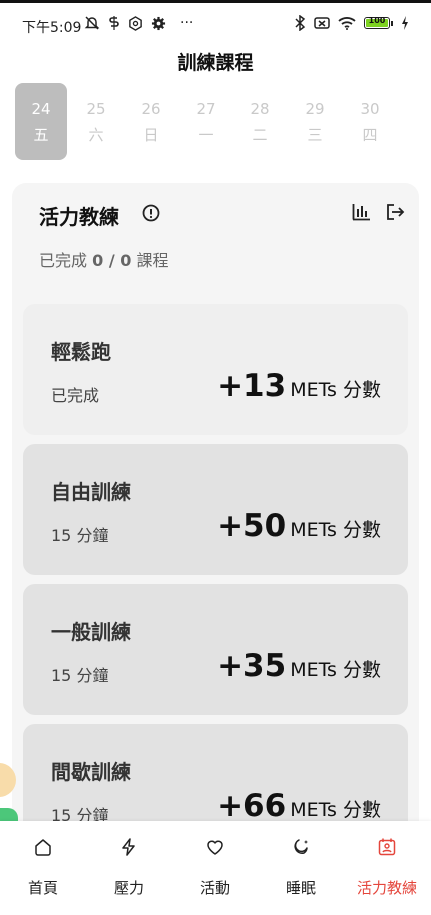 The width and height of the screenshot is (431, 915). I want to click on course-points: +66 METs 分數, so click(299, 806).